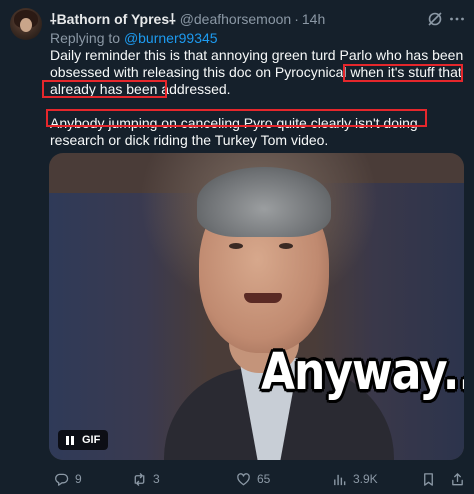  What do you see at coordinates (91, 440) in the screenshot?
I see `gif-badge-label: GIF` at bounding box center [91, 440].